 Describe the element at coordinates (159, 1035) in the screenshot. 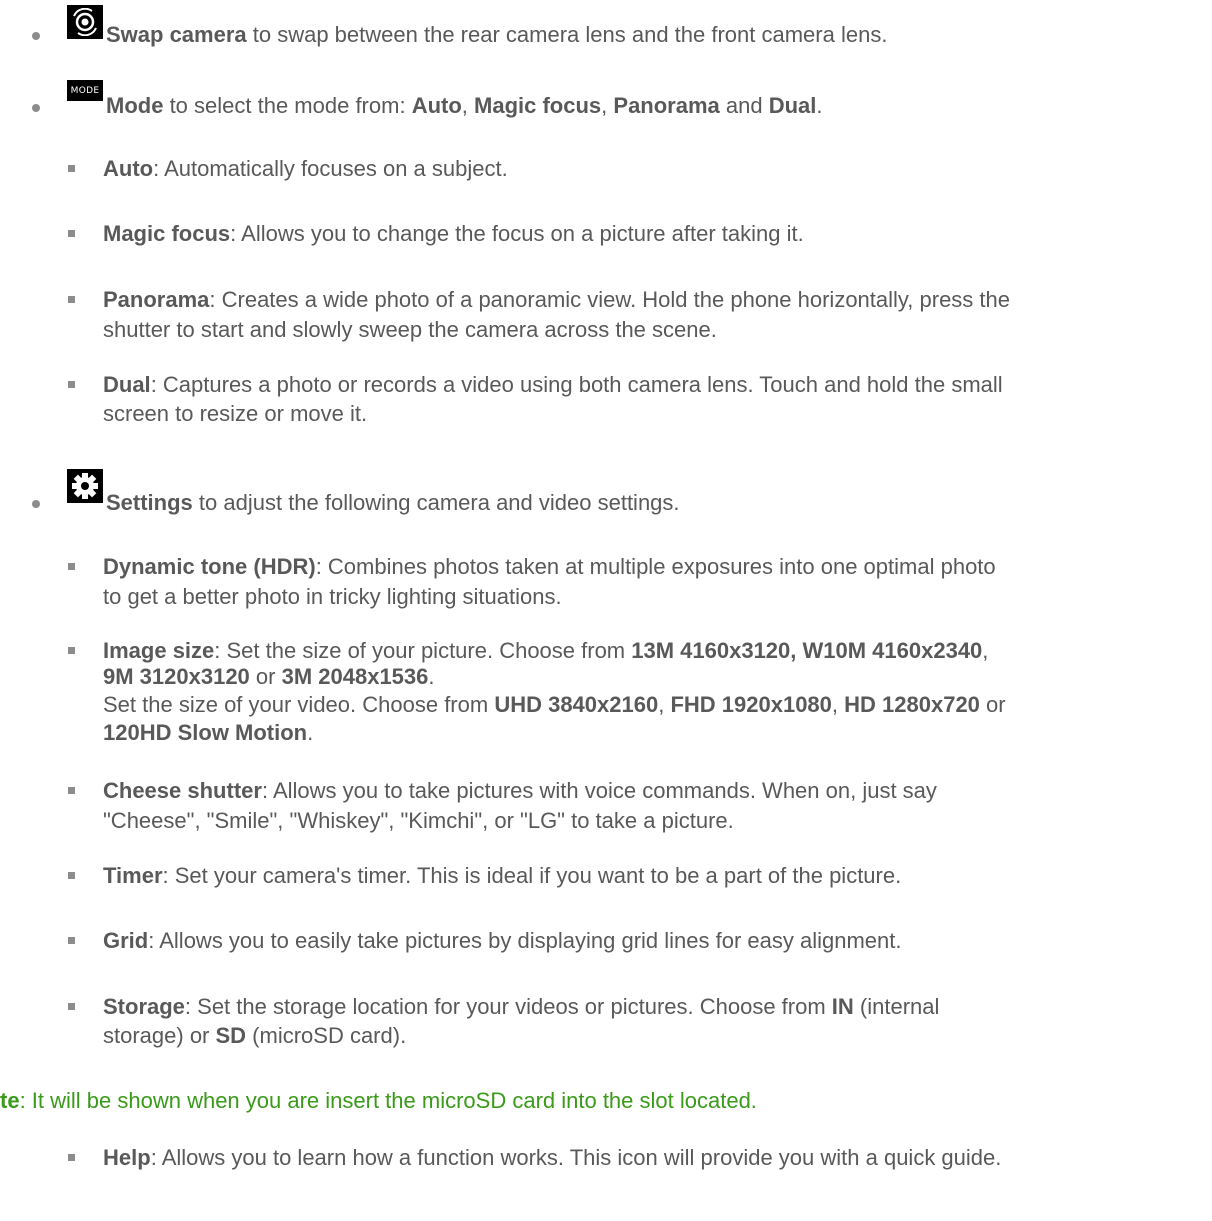

I see `sub-text: storage) or` at that location.